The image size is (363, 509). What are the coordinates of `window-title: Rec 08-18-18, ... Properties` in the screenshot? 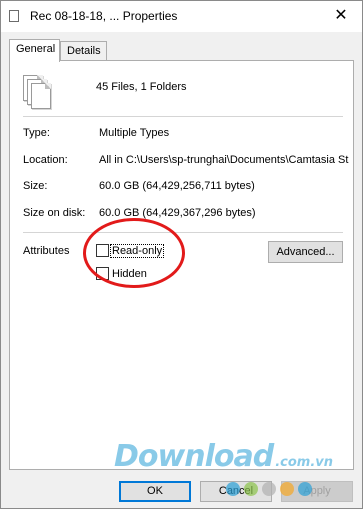 It's located at (104, 16).